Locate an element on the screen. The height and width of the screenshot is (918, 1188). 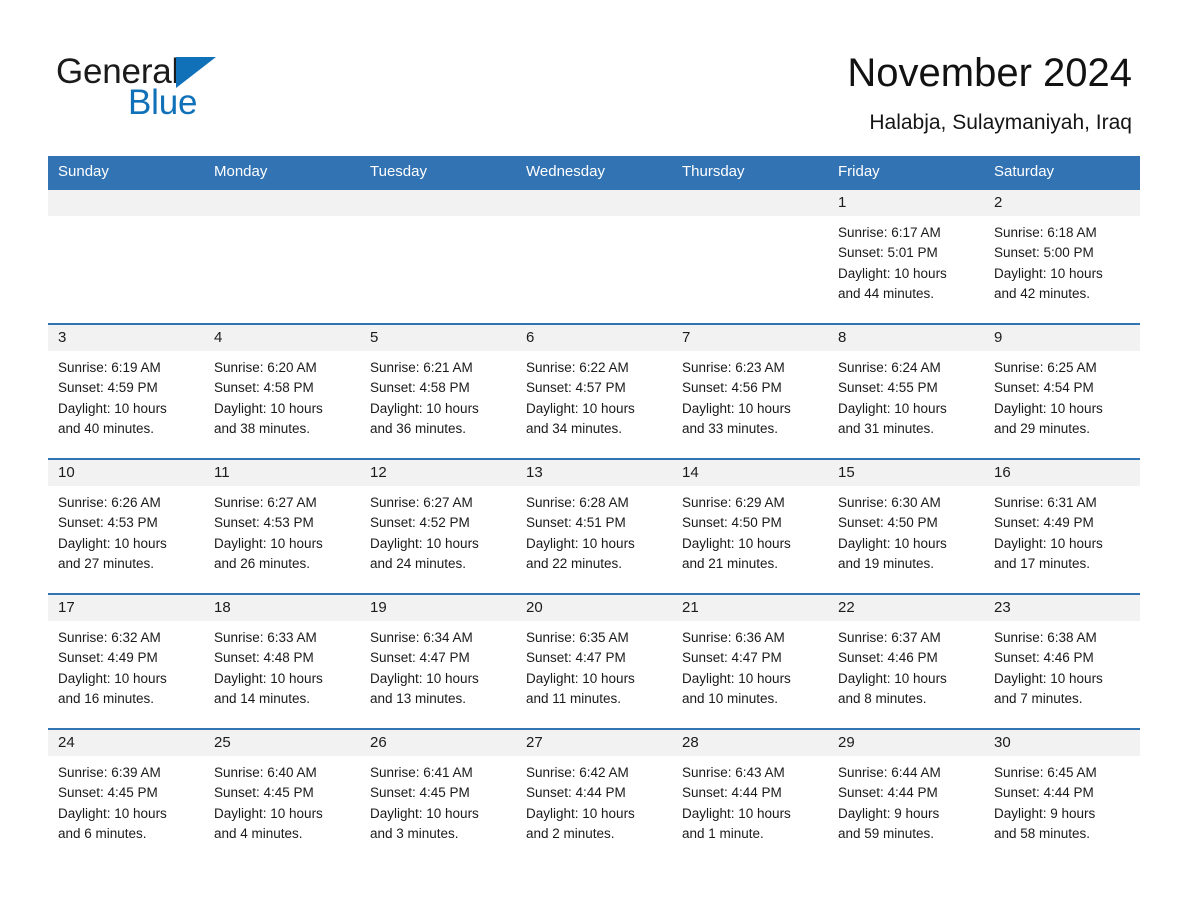
day-daylight2-text: and 13 minutes. is located at coordinates (418, 699).